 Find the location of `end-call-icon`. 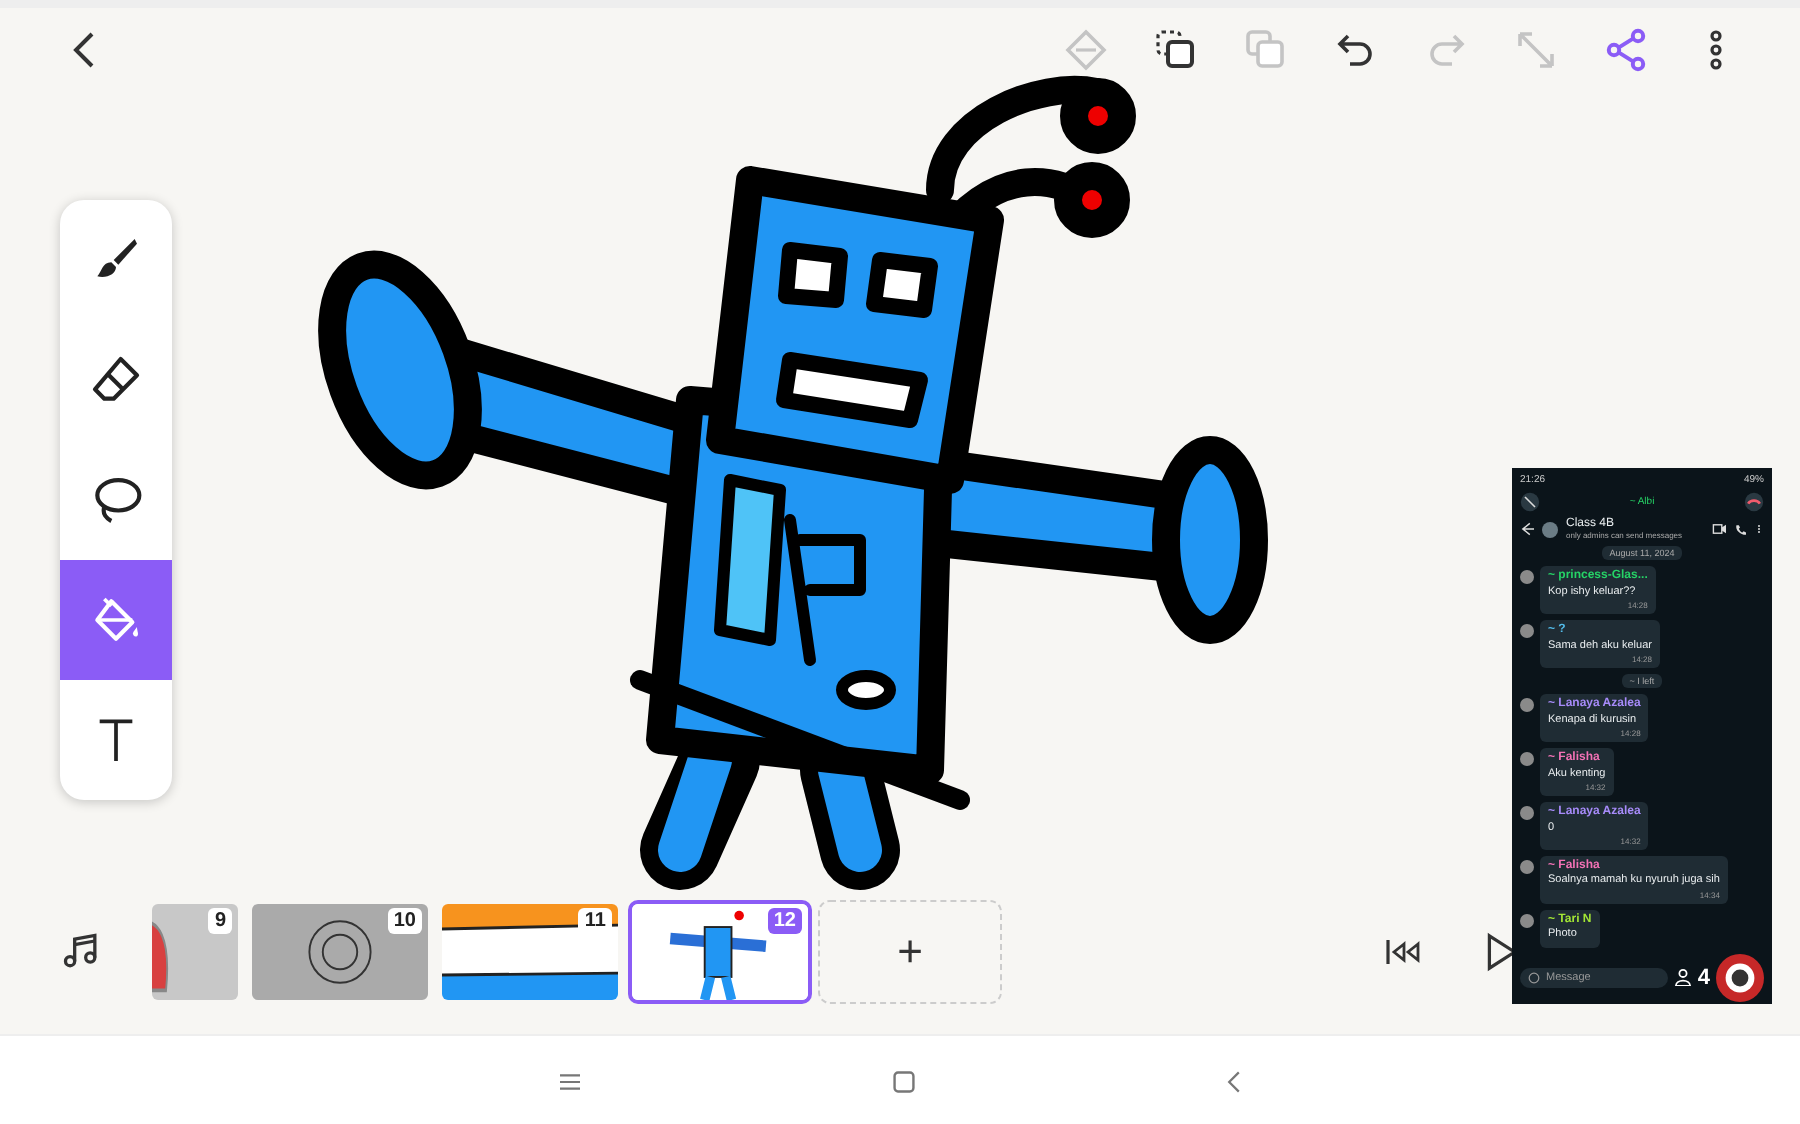

end-call-icon is located at coordinates (1754, 502).